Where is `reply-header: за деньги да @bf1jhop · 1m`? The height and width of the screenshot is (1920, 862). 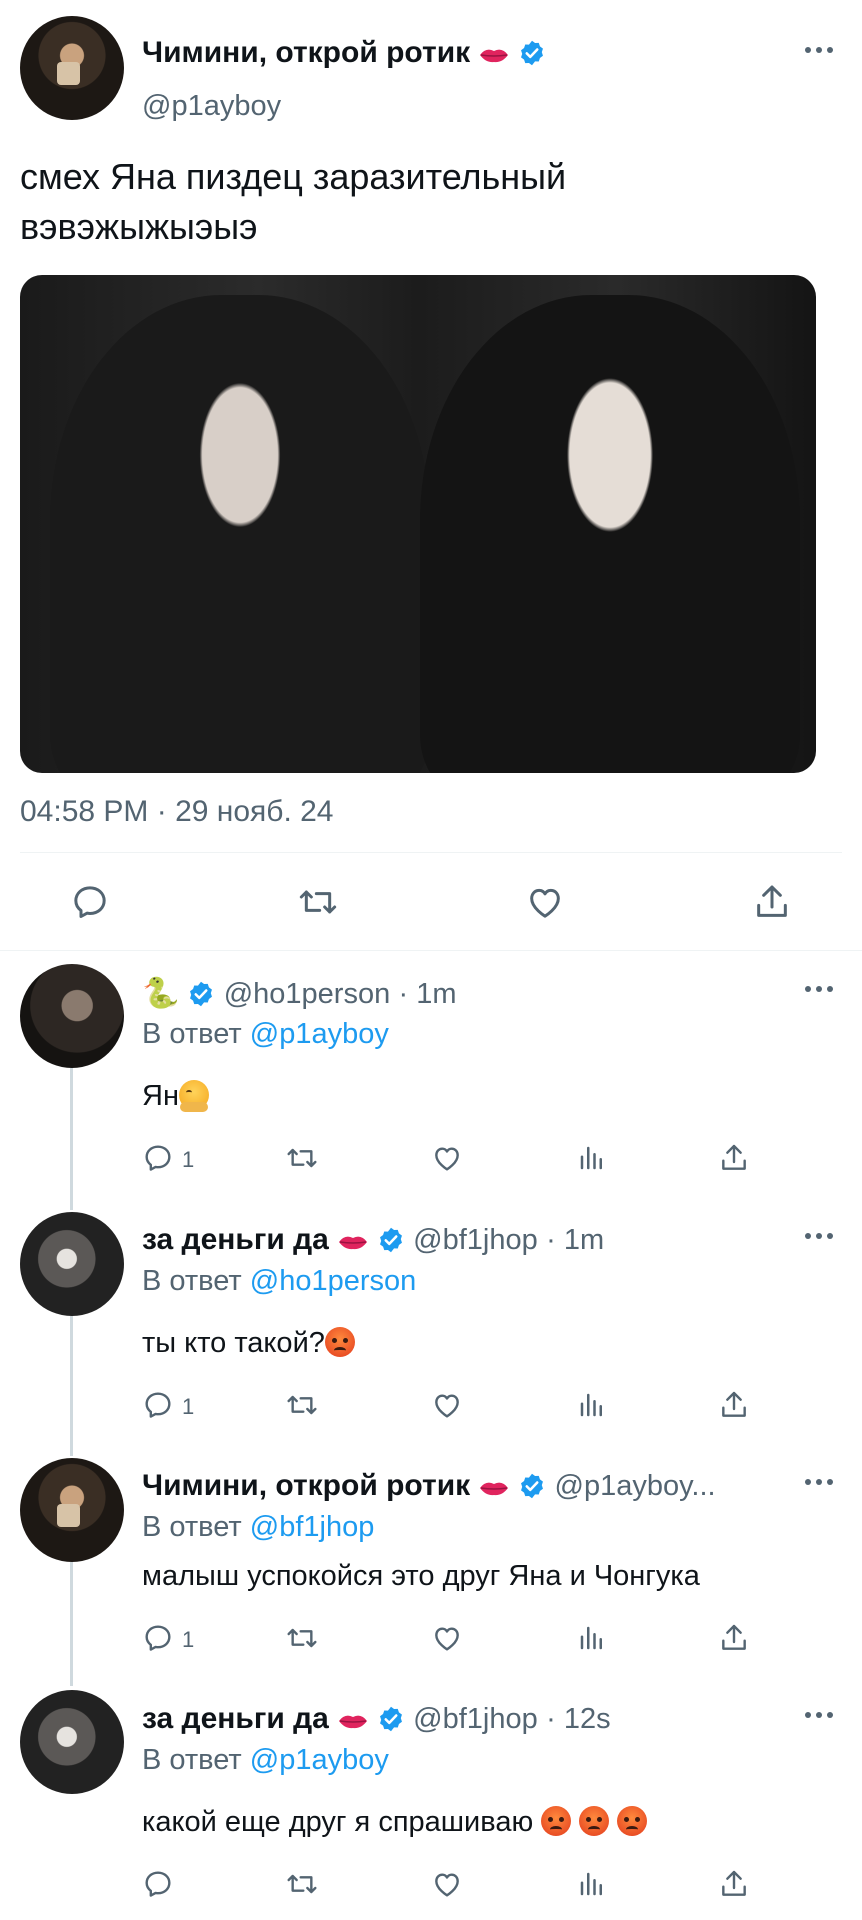 reply-header: за деньги да @bf1jhop · 1m is located at coordinates (373, 1241).